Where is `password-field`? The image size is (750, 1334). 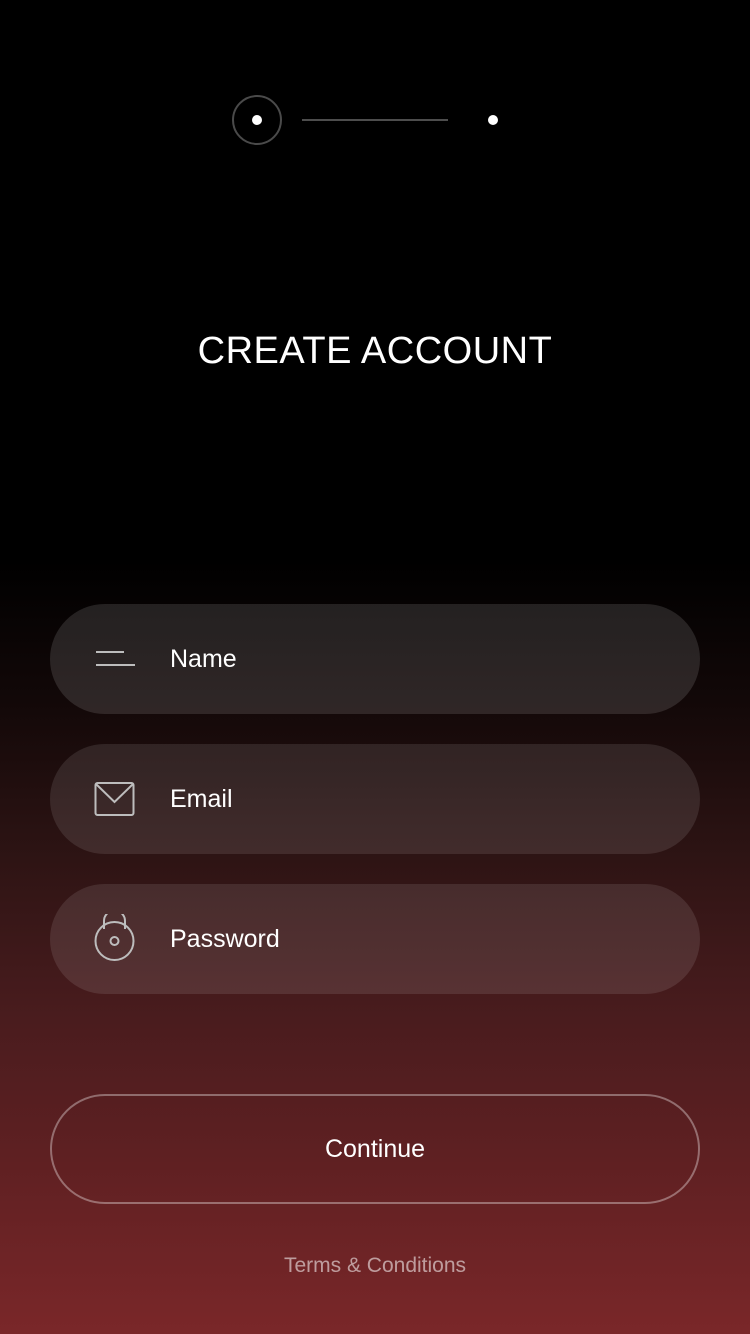 password-field is located at coordinates (375, 939).